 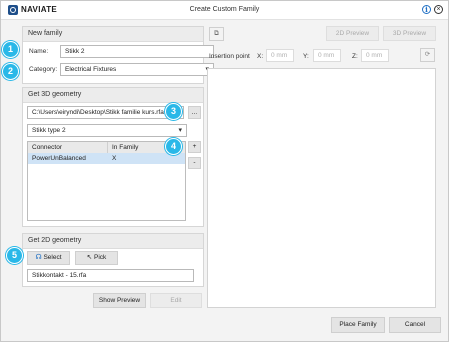 What do you see at coordinates (306, 56) in the screenshot?
I see `y-label: Y:` at bounding box center [306, 56].